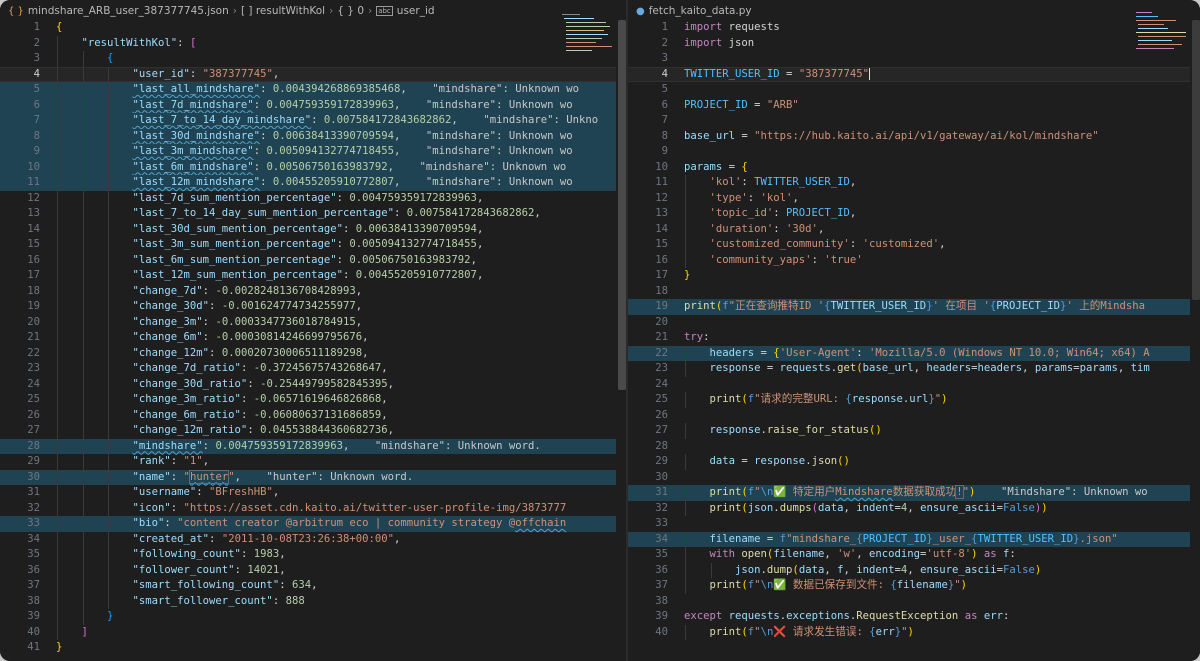 The image size is (1200, 661). Describe the element at coordinates (313, 632) in the screenshot. I see `code-line: 40]` at that location.